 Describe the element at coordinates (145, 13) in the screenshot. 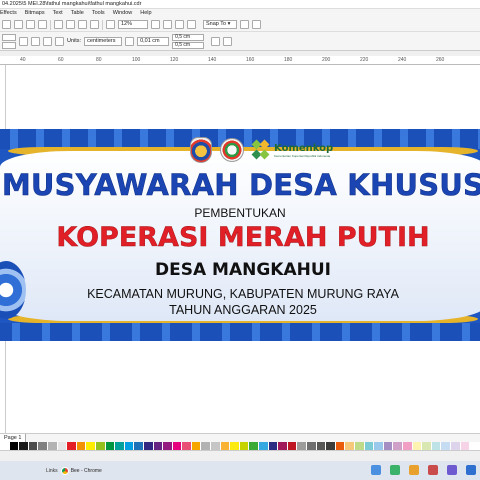

I see `menu-help: Help` at that location.